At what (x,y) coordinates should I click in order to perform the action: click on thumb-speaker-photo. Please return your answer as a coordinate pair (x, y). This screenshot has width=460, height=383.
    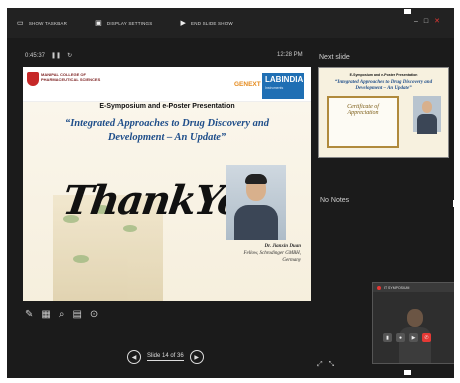
    Looking at the image, I should click on (427, 115).